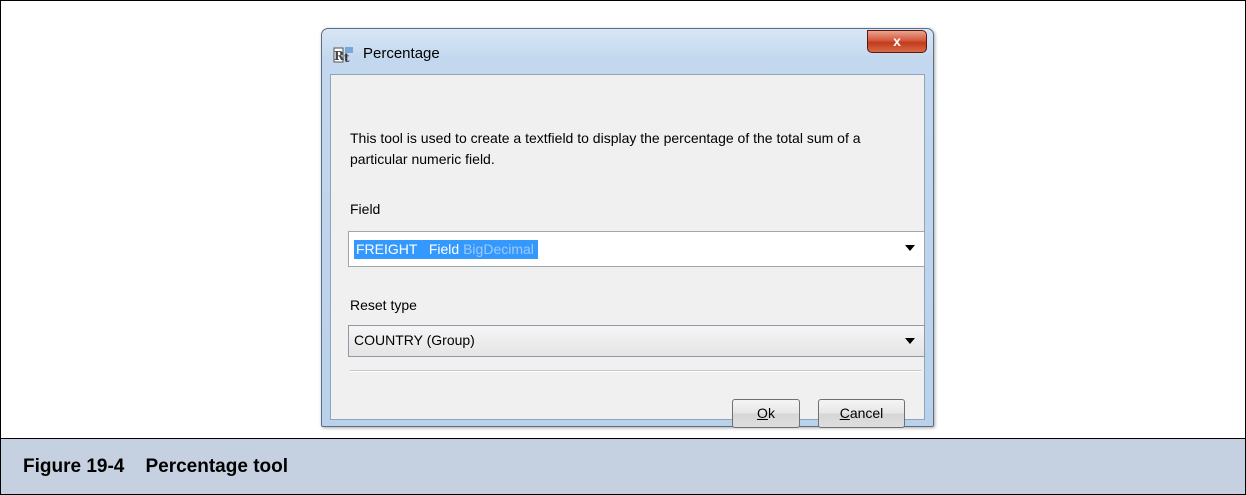 The height and width of the screenshot is (495, 1246). Describe the element at coordinates (762, 413) in the screenshot. I see `ok-mnemonic: O` at that location.